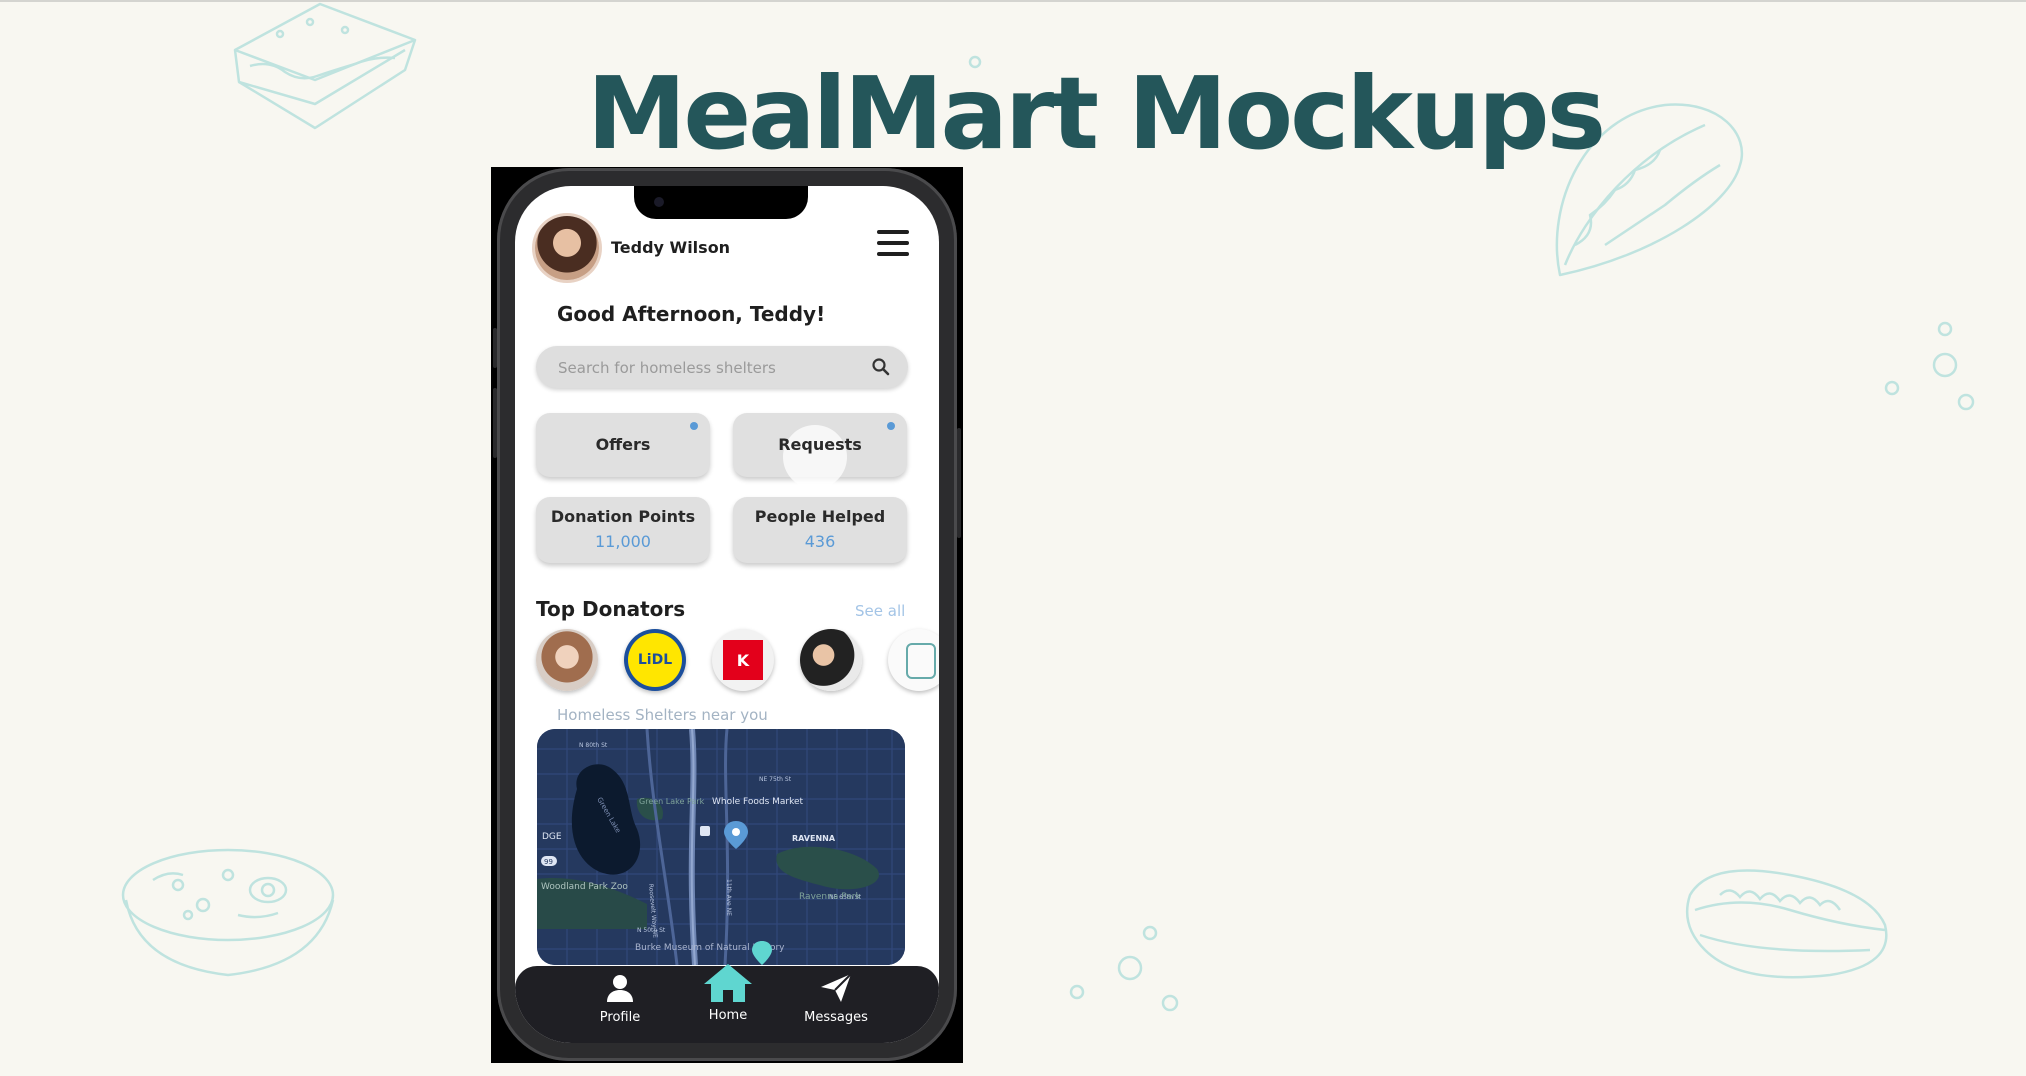 This screenshot has width=2026, height=1076. I want to click on soup-bowl-doodle-icon, so click(228, 912).